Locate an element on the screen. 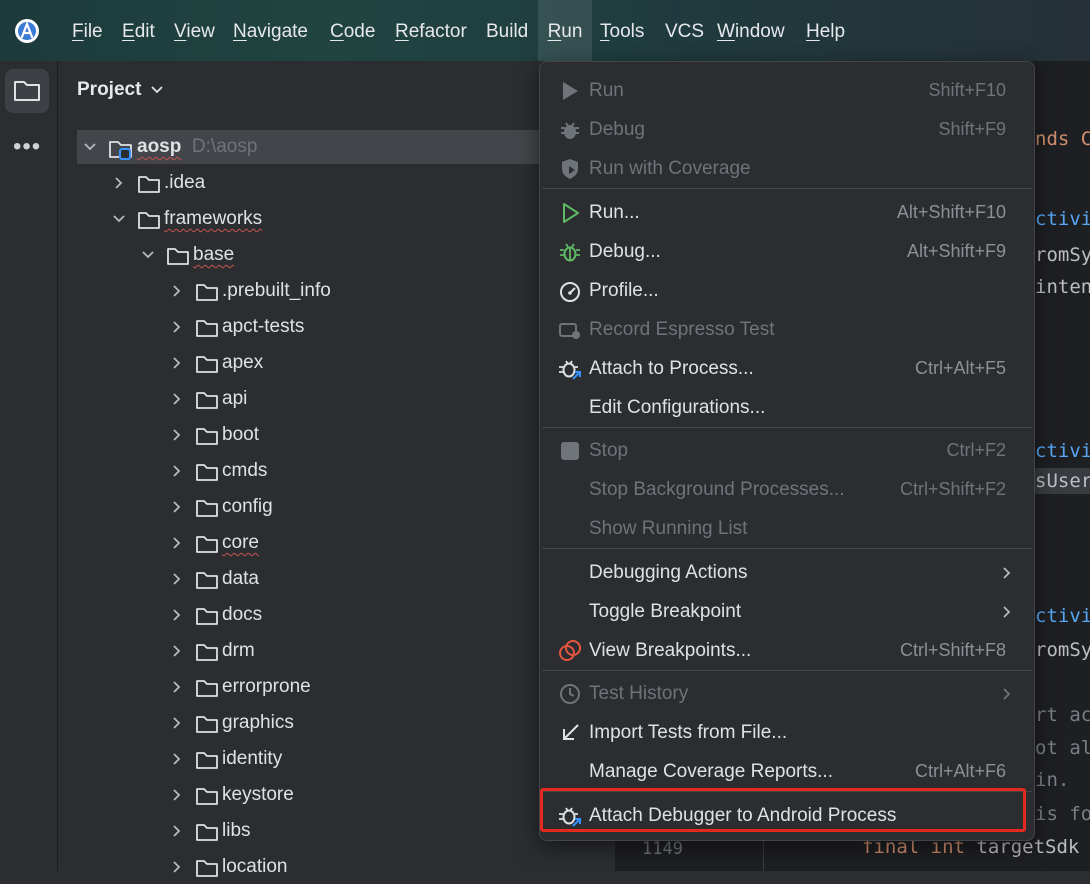 The width and height of the screenshot is (1090, 884). menu-item-debug: Debug Shift+F9 is located at coordinates (787, 129).